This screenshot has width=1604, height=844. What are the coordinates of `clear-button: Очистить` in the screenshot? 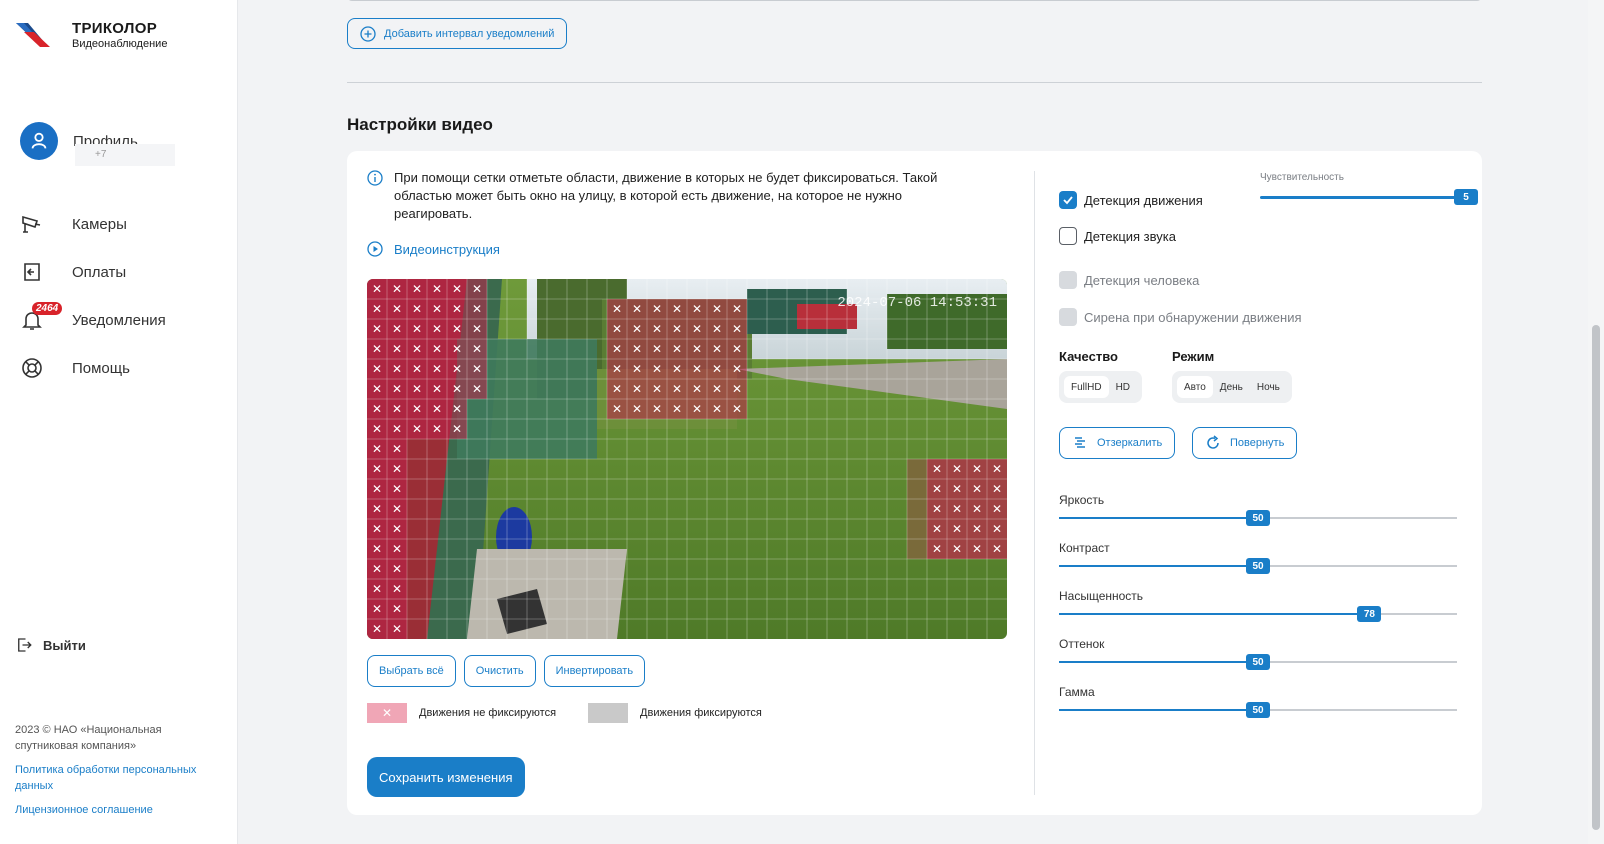 It's located at (499, 671).